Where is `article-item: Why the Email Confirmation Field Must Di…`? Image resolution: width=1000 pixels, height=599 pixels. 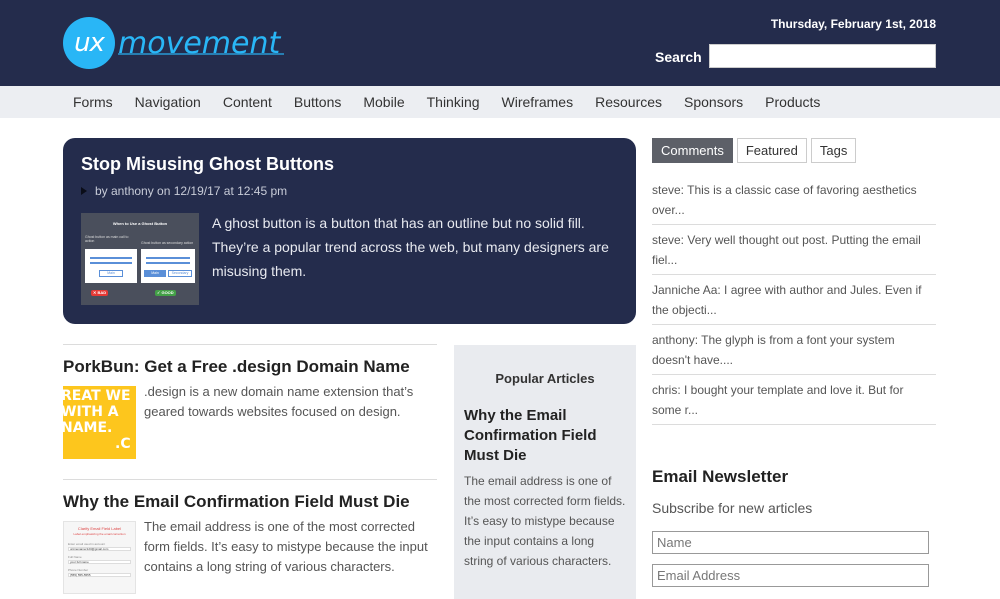 article-item: Why the Email Confirmation Field Must Di… is located at coordinates (250, 536).